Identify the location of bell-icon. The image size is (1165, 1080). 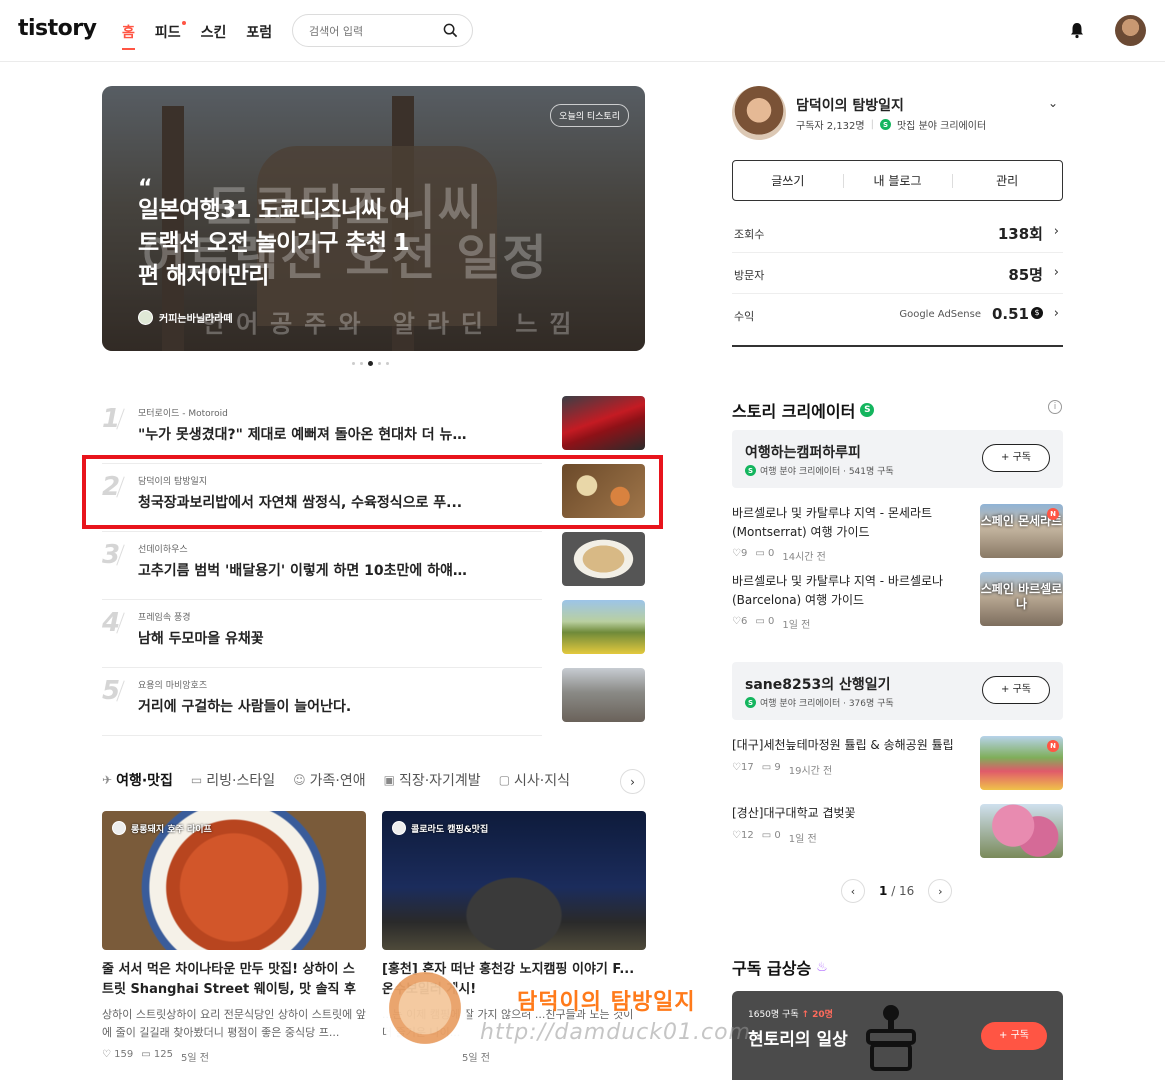
(1077, 30).